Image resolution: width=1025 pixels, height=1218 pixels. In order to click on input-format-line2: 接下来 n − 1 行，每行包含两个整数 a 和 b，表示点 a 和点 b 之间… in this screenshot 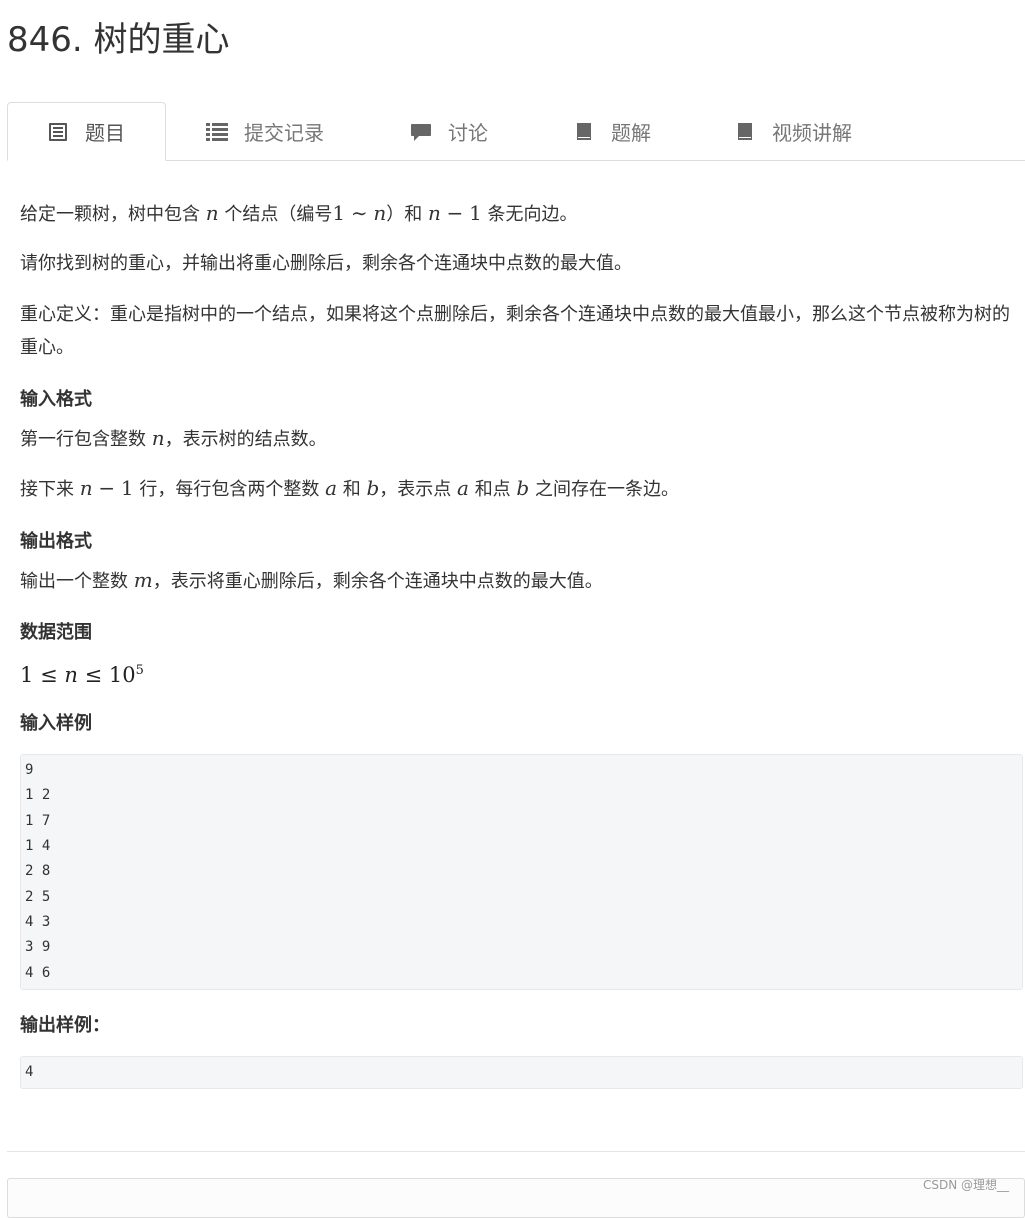, I will do `click(349, 488)`.